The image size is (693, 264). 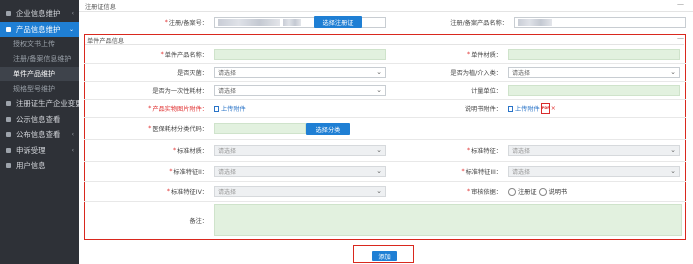 What do you see at coordinates (8, 14) in the screenshot?
I see `home-icon` at bounding box center [8, 14].